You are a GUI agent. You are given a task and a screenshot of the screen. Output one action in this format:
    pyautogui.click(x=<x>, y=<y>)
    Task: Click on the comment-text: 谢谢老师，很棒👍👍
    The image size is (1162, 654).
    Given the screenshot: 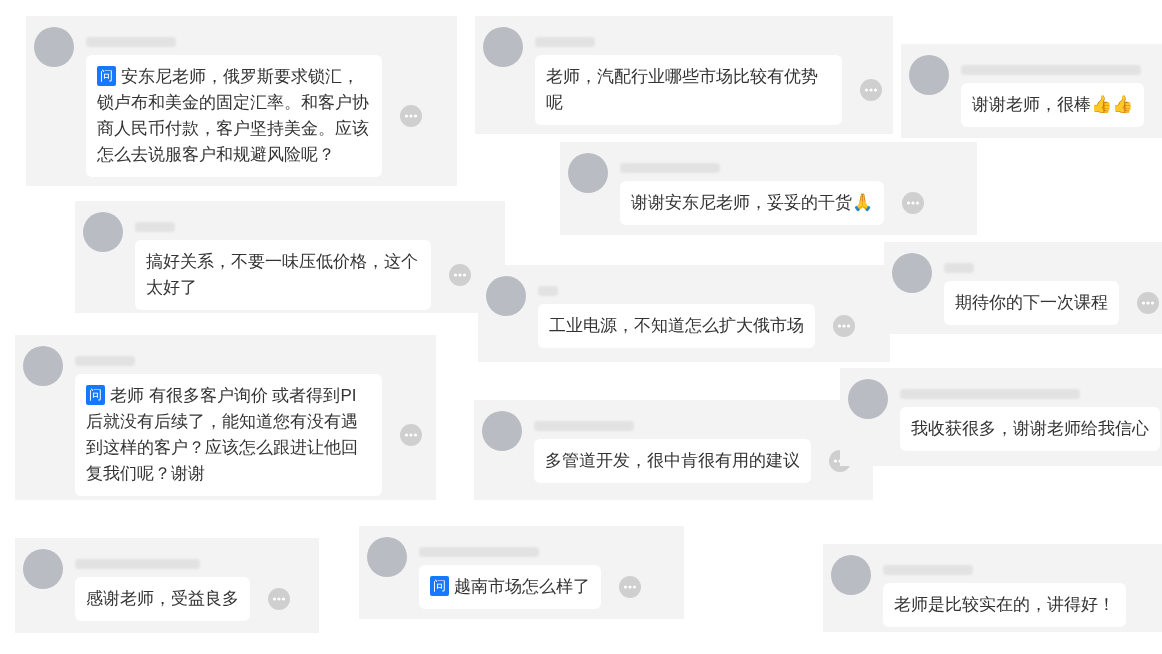 What is the action you would take?
    pyautogui.click(x=1052, y=105)
    